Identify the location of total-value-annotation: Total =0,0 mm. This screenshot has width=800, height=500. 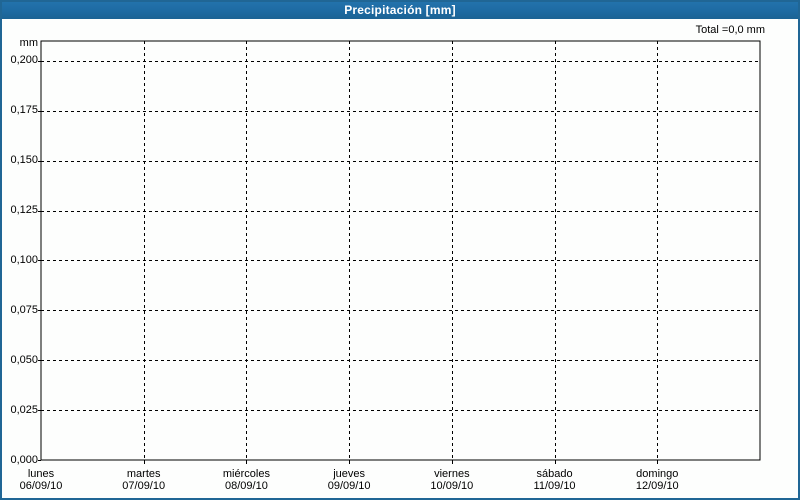
(730, 30).